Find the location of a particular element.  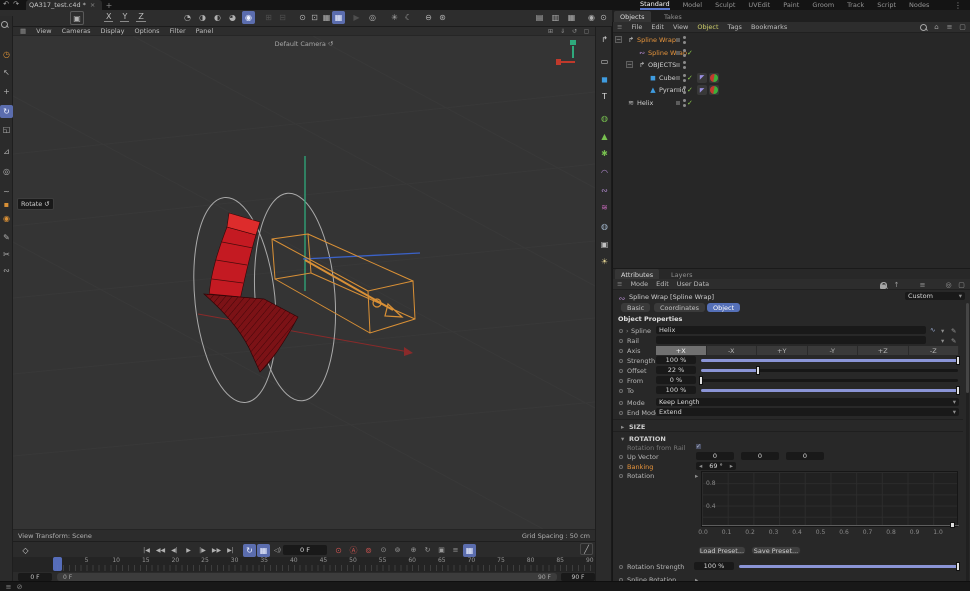

tree-row-spline-wrap: − ↱ Spline Wrap is located at coordinates (791, 40).